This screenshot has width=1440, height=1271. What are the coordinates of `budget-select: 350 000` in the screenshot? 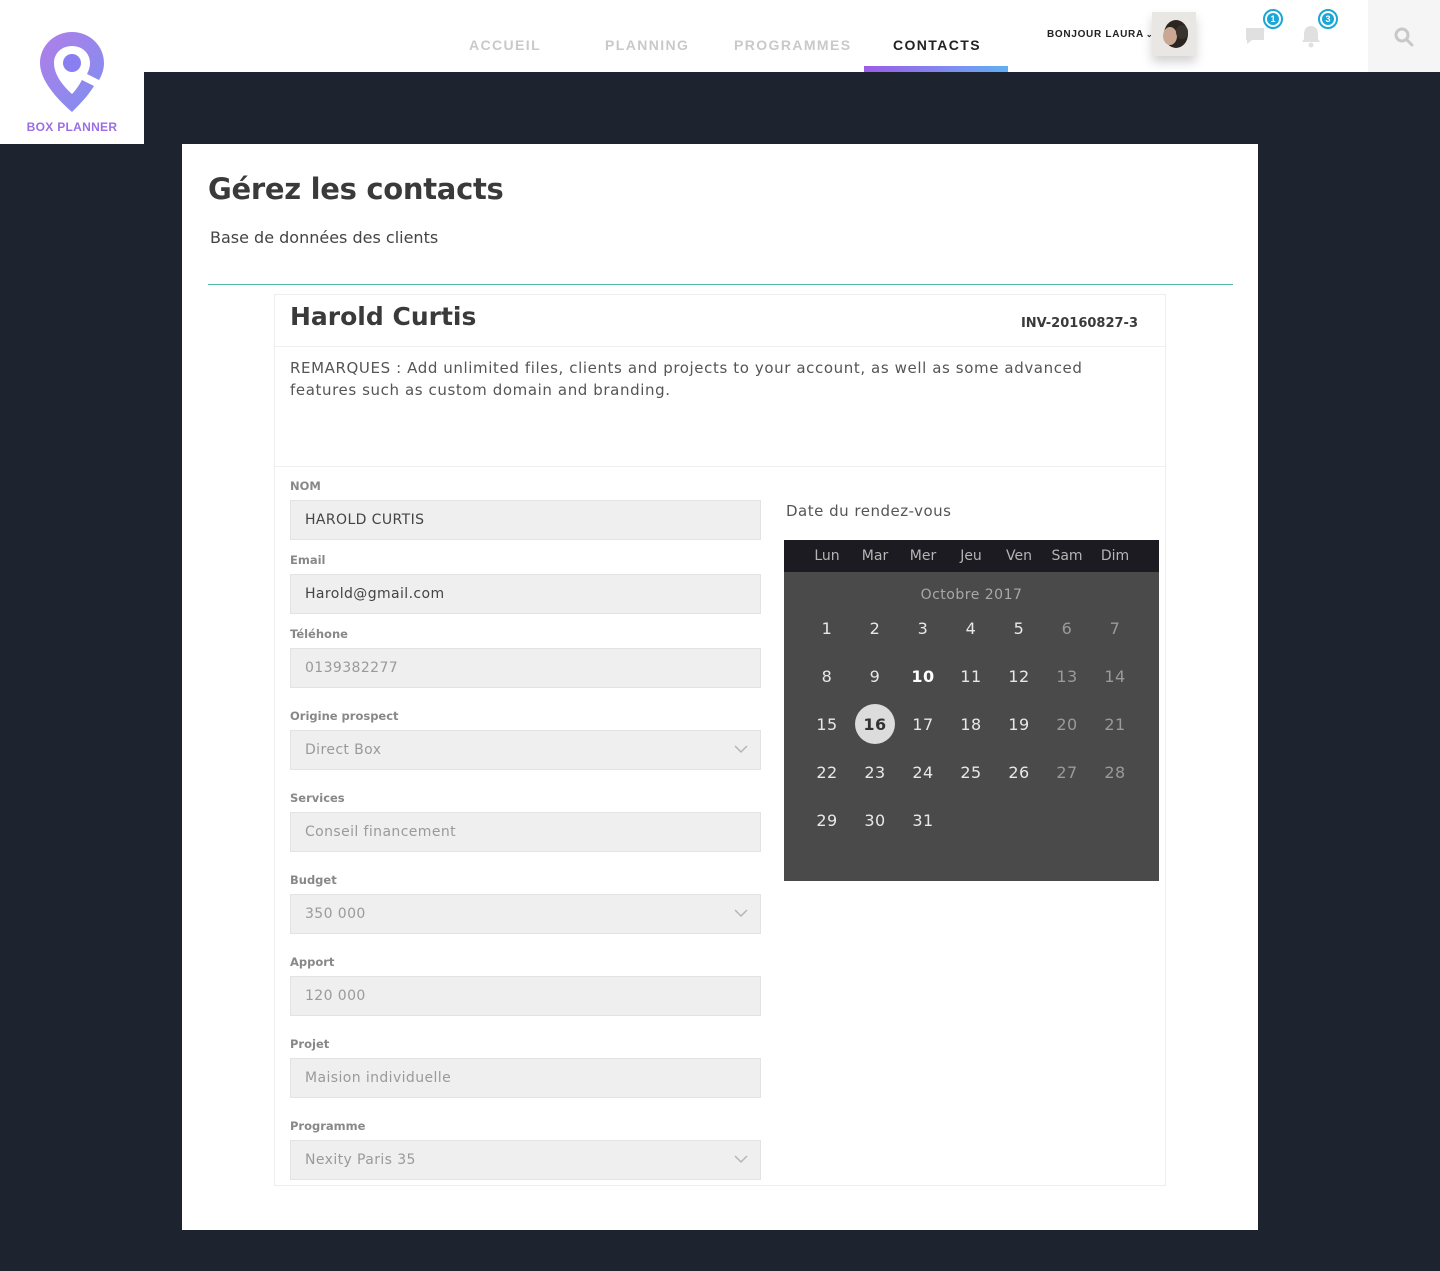 It's located at (525, 914).